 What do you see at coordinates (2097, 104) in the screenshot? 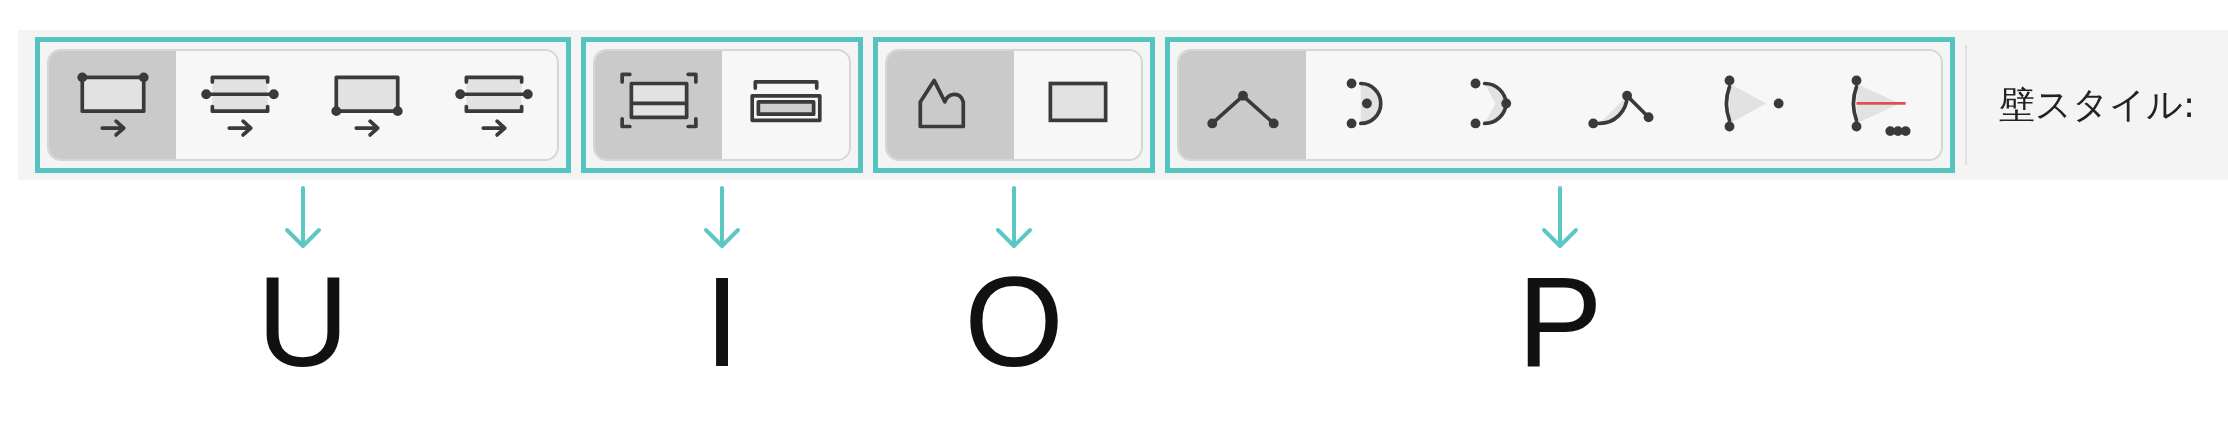
I see `wall-style-label: 壁スタイル:` at bounding box center [2097, 104].